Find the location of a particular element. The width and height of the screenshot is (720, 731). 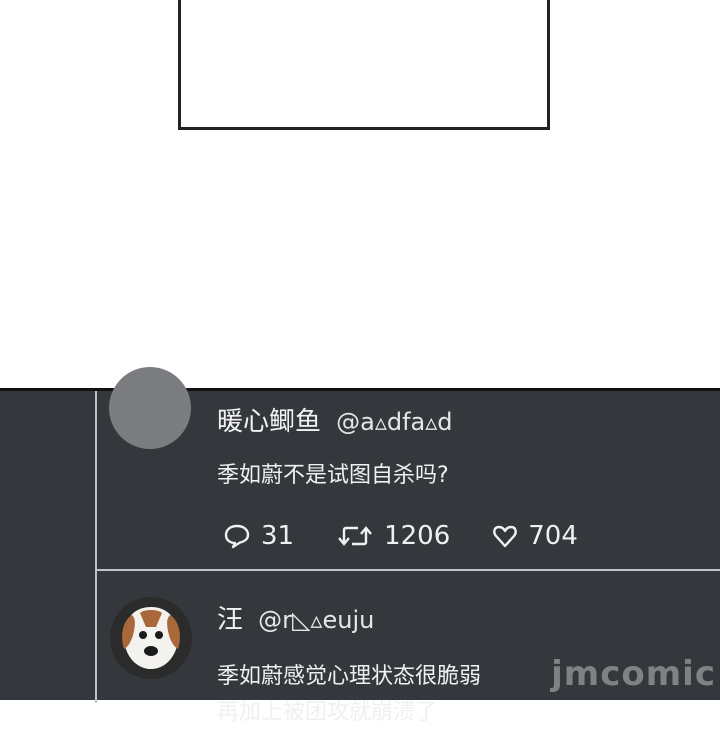

post-text-line: 季如蔚感觉心理状态很脆弱 is located at coordinates (349, 676).